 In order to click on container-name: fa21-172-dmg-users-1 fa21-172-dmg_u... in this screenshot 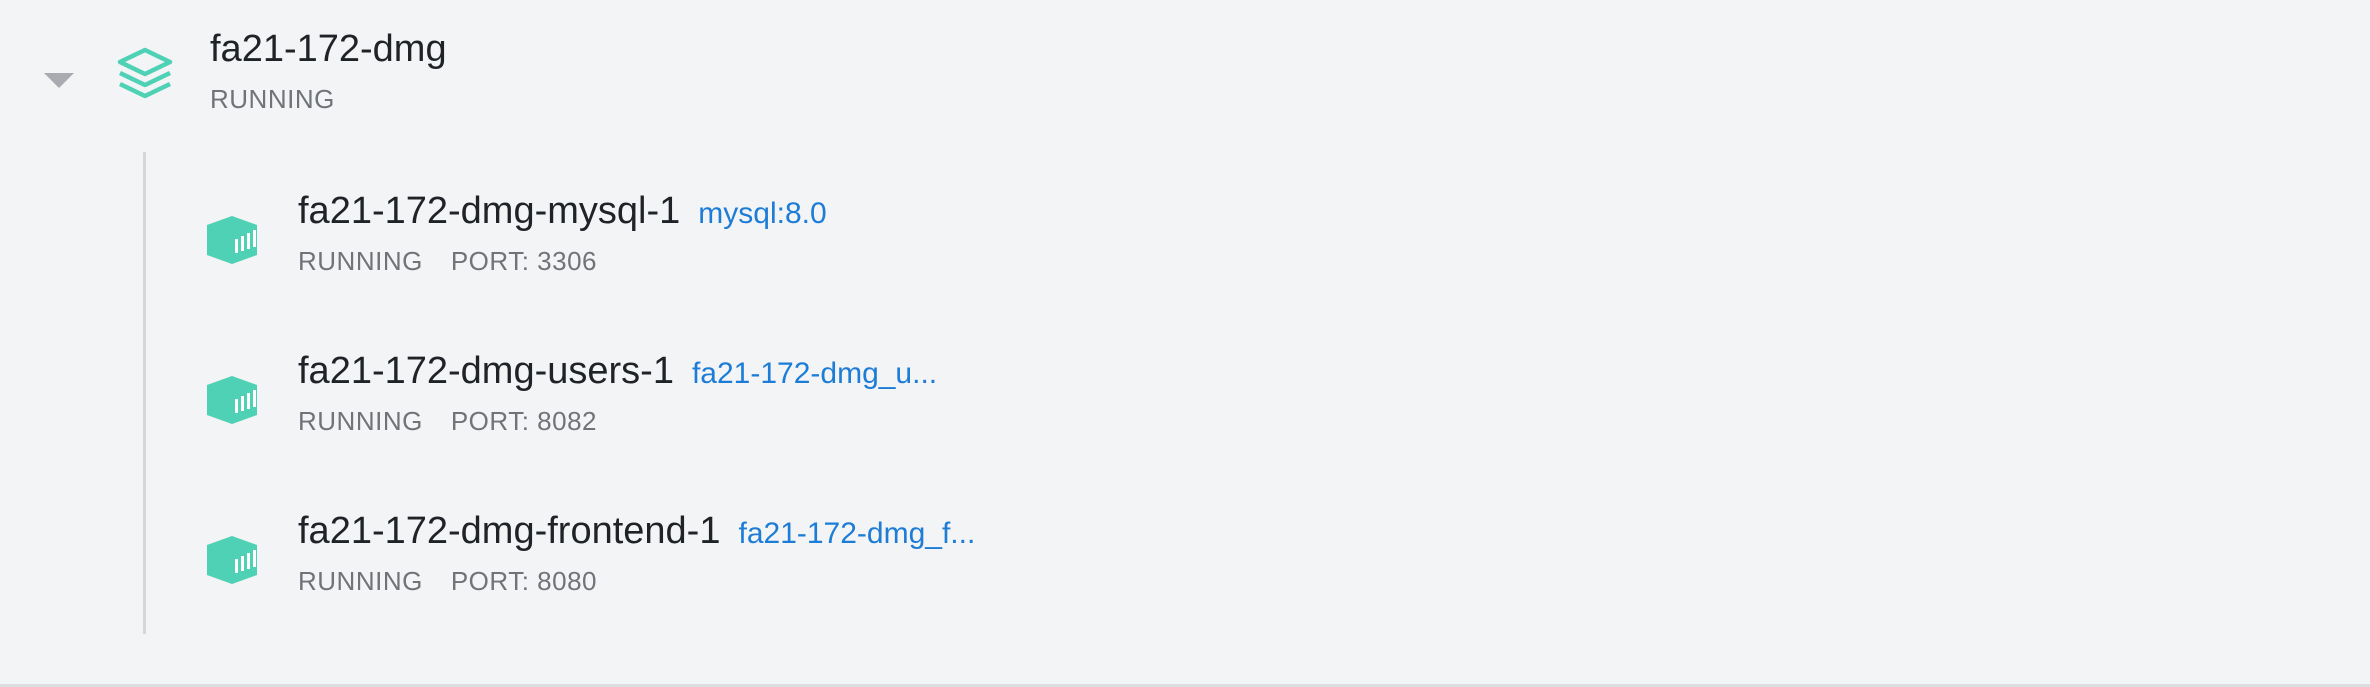, I will do `click(617, 371)`.